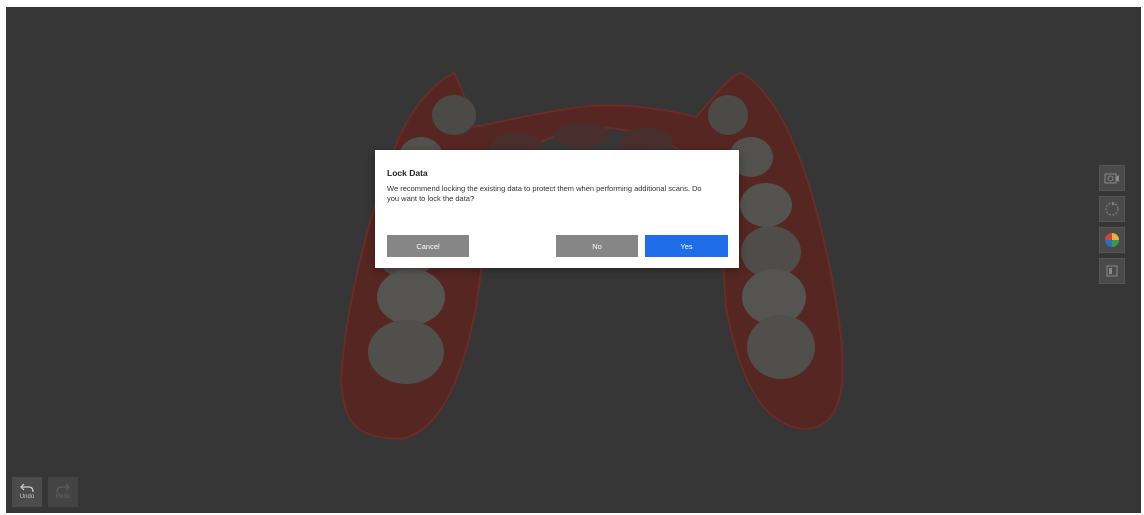 The height and width of the screenshot is (515, 1144). Describe the element at coordinates (45, 492) in the screenshot. I see `history-controls: Undo Redo` at that location.